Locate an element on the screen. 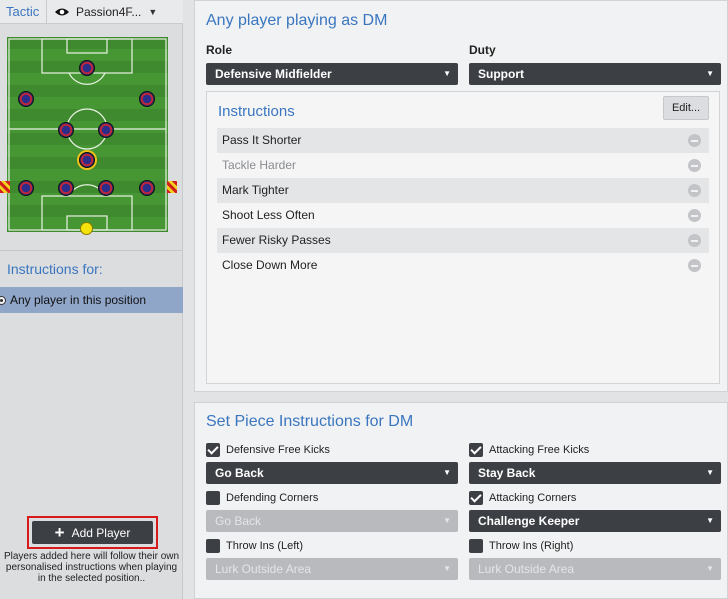 The image size is (728, 599). radio-selected-icon is located at coordinates (3, 300).